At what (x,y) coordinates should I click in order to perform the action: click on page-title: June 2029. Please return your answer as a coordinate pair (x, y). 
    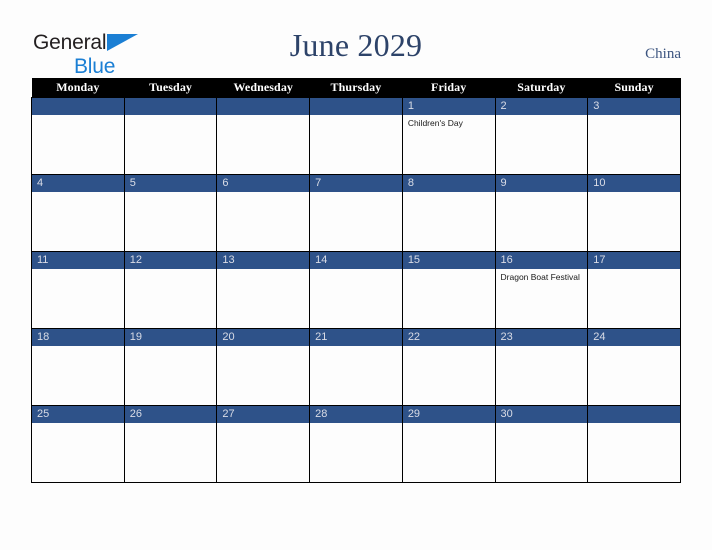
    Looking at the image, I should click on (356, 45).